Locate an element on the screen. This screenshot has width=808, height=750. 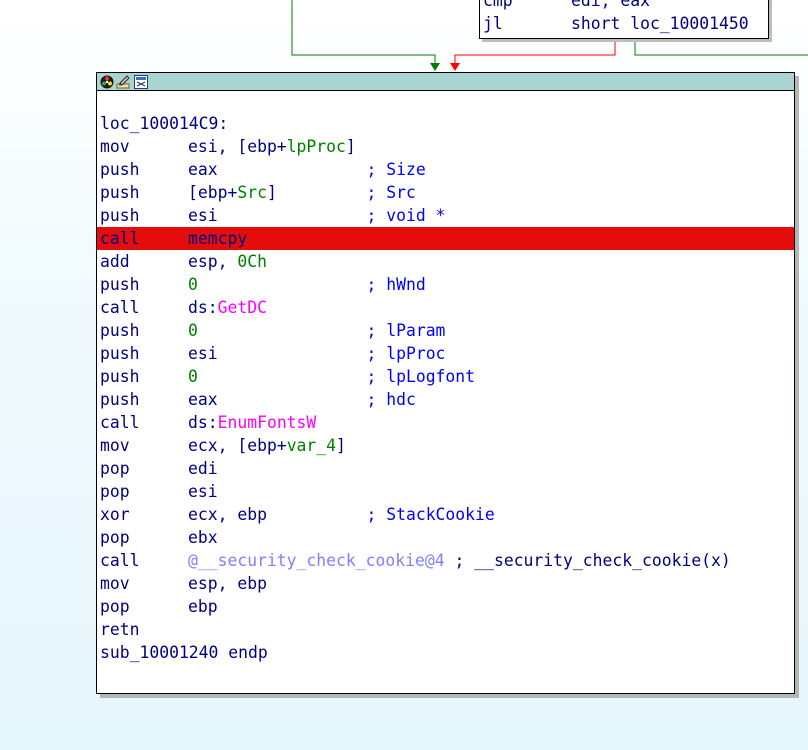
instruction-line: push esi ; lpProc is located at coordinates (445, 353).